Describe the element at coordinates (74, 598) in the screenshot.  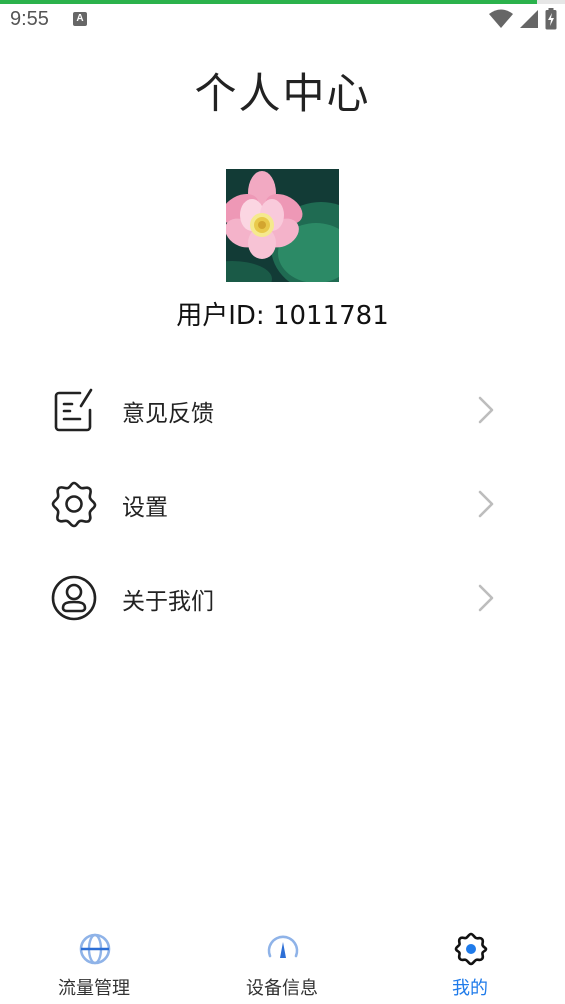
I see `about-user-icon` at that location.